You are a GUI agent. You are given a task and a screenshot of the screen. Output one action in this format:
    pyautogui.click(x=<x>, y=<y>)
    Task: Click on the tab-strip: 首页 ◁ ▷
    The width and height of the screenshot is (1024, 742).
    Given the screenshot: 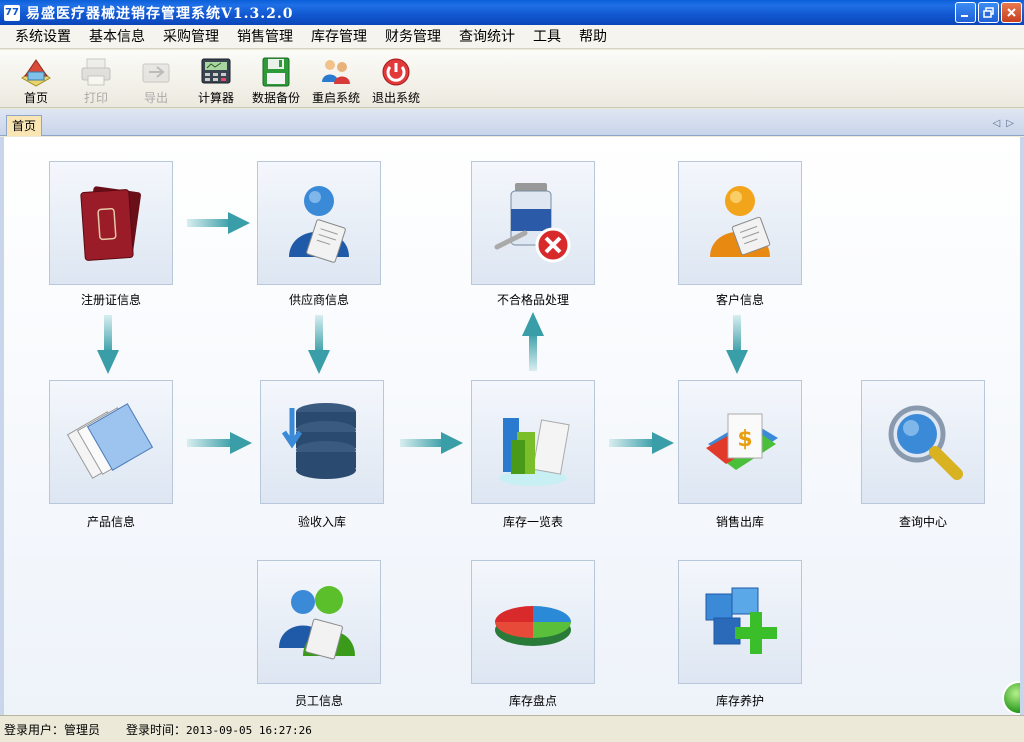 What is the action you would take?
    pyautogui.click(x=512, y=122)
    